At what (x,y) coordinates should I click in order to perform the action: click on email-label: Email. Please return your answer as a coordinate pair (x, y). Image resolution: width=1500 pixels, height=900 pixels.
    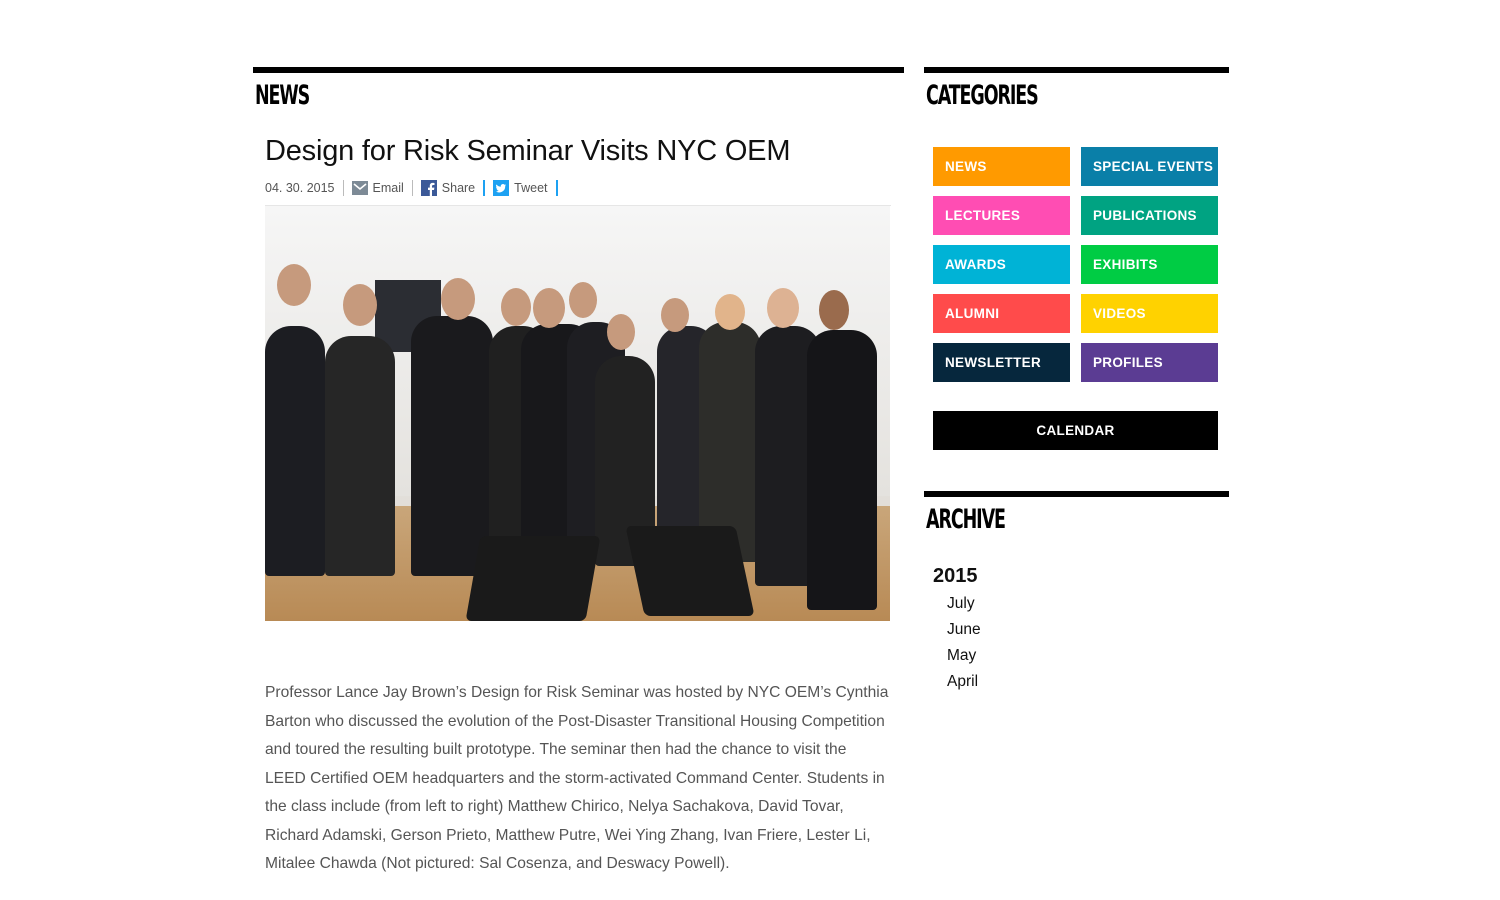
    Looking at the image, I should click on (388, 188).